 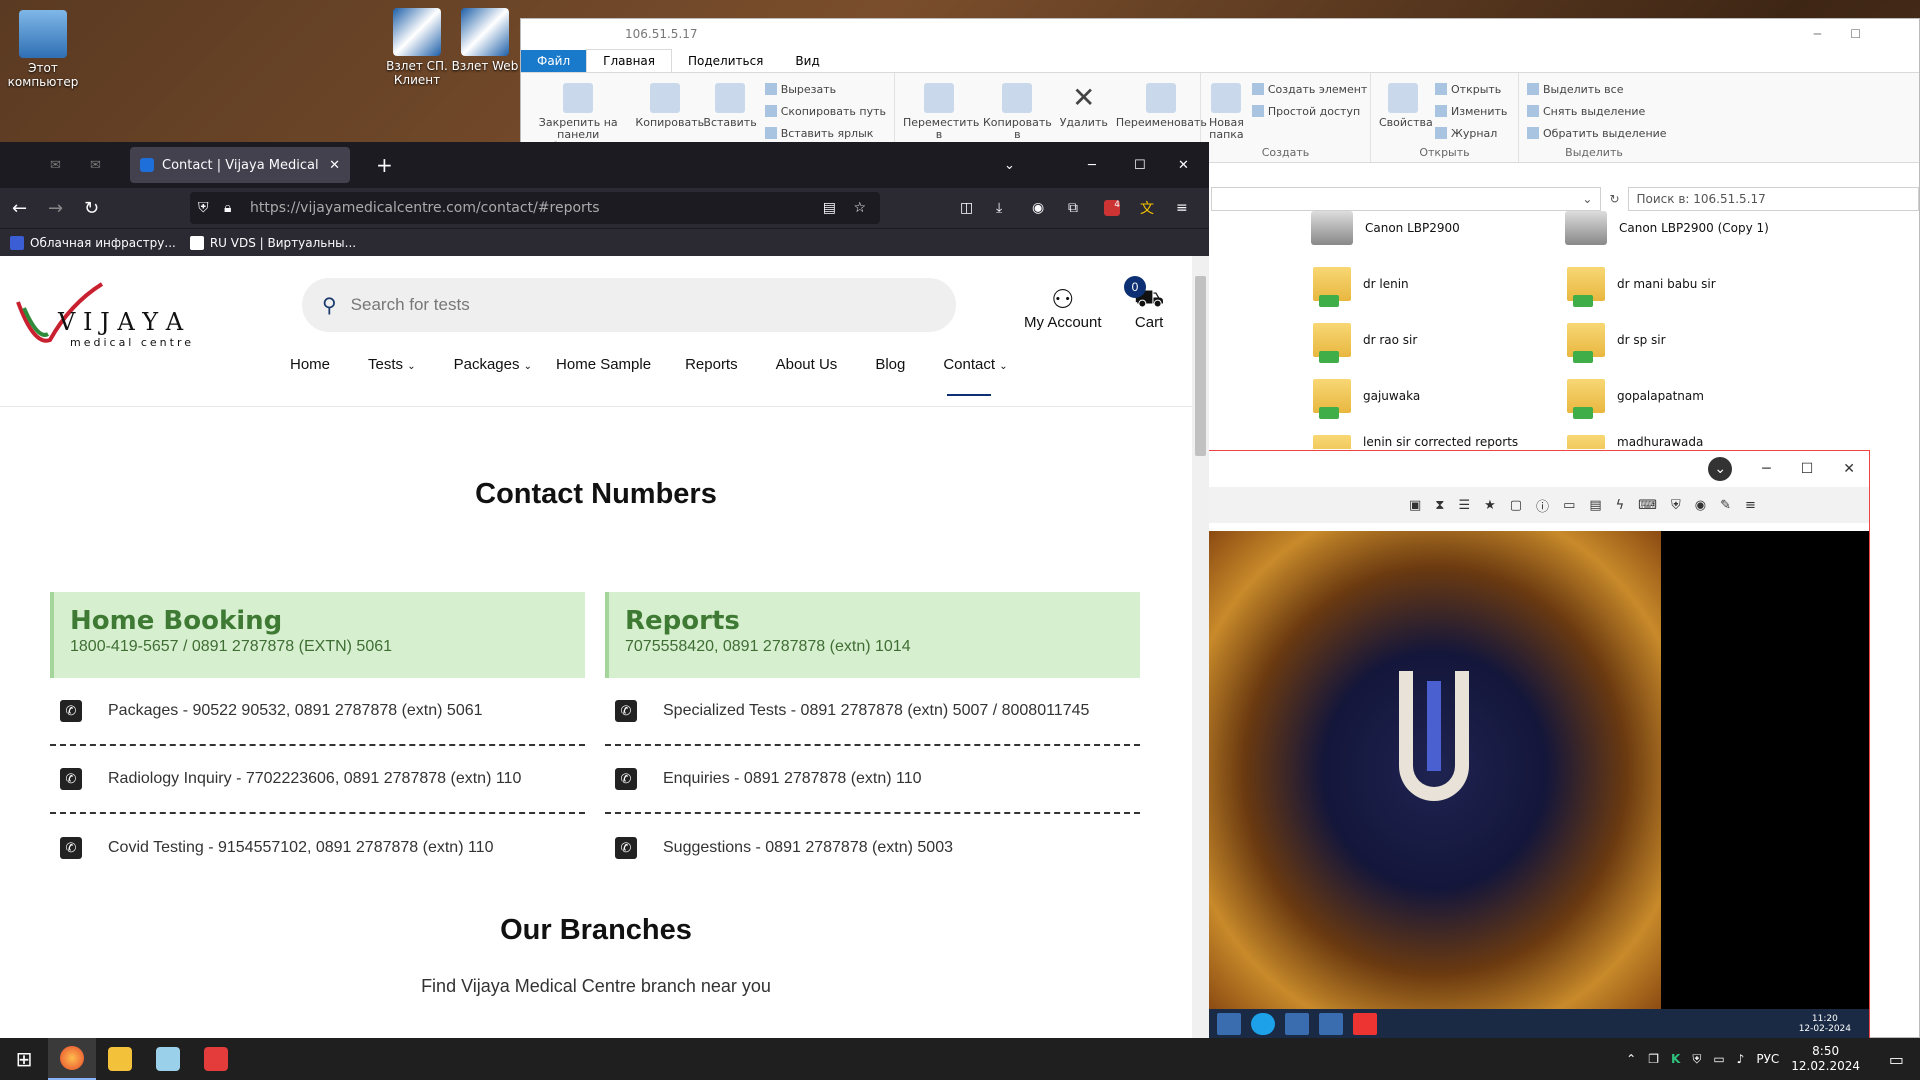 What do you see at coordinates (1725, 505) in the screenshot?
I see `pen-icon: ✎` at bounding box center [1725, 505].